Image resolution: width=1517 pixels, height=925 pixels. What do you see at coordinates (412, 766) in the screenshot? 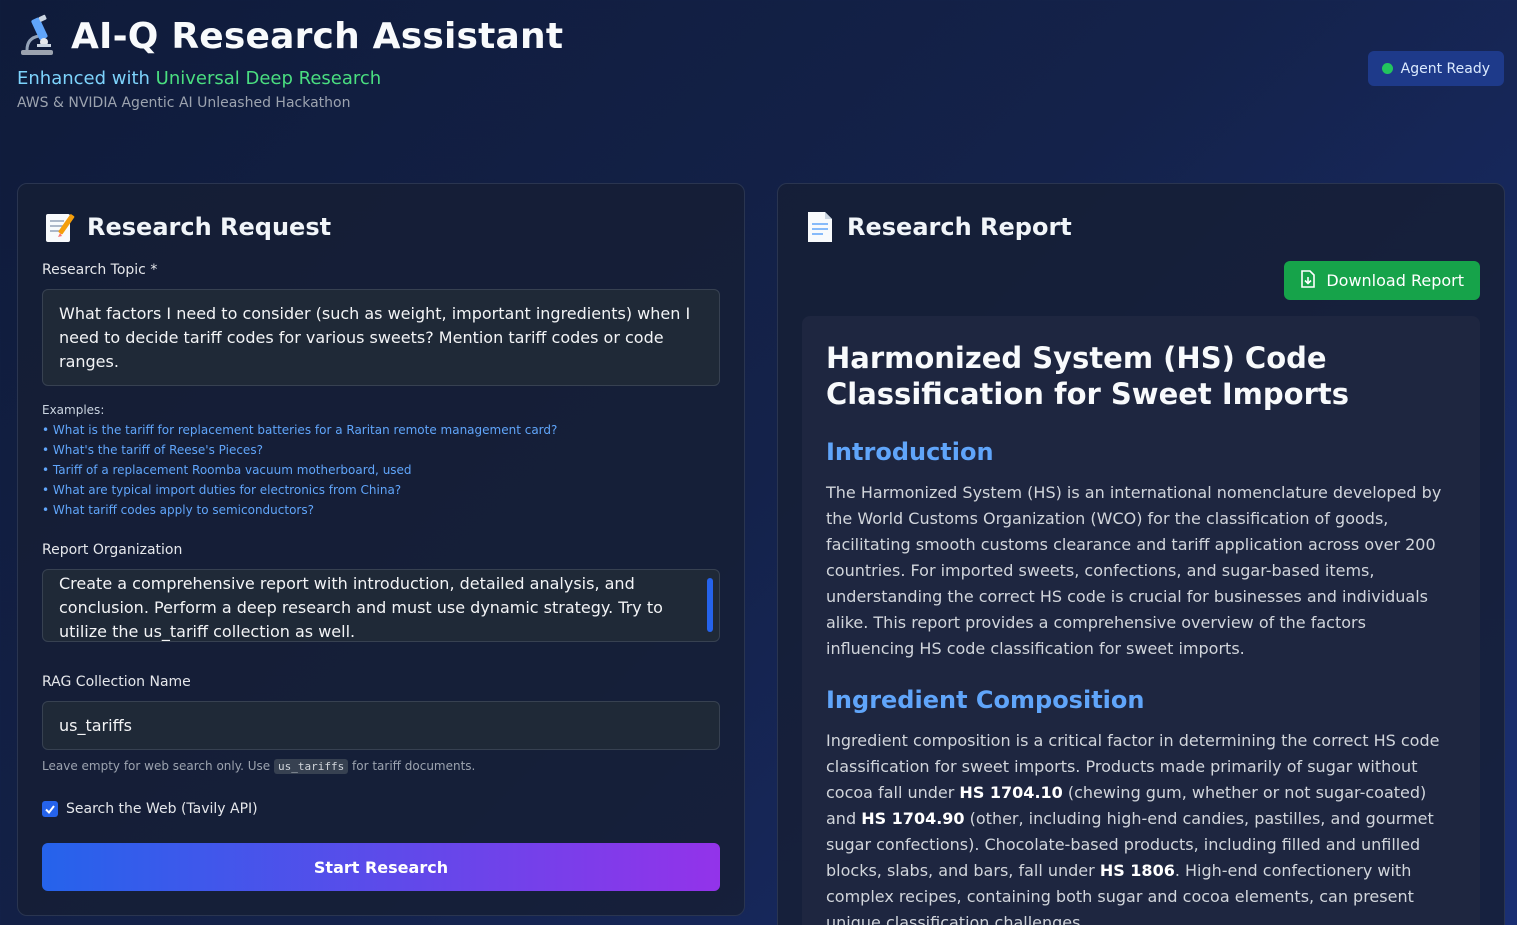
I see `hint-suffix: for tariff documents.` at bounding box center [412, 766].